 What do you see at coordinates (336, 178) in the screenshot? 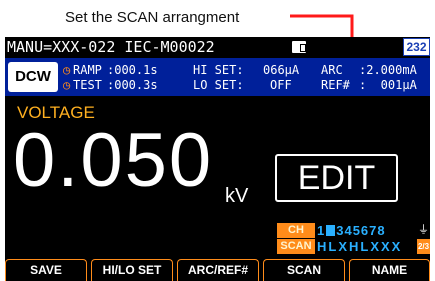
I see `edit-button: EDIT` at bounding box center [336, 178].